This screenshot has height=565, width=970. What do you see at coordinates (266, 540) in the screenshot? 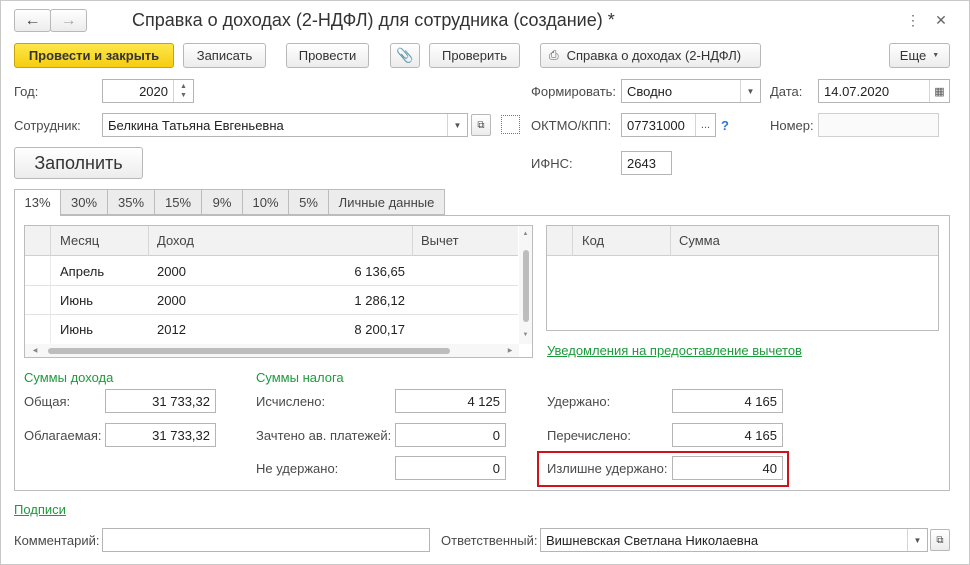
I see `comment-field` at bounding box center [266, 540].